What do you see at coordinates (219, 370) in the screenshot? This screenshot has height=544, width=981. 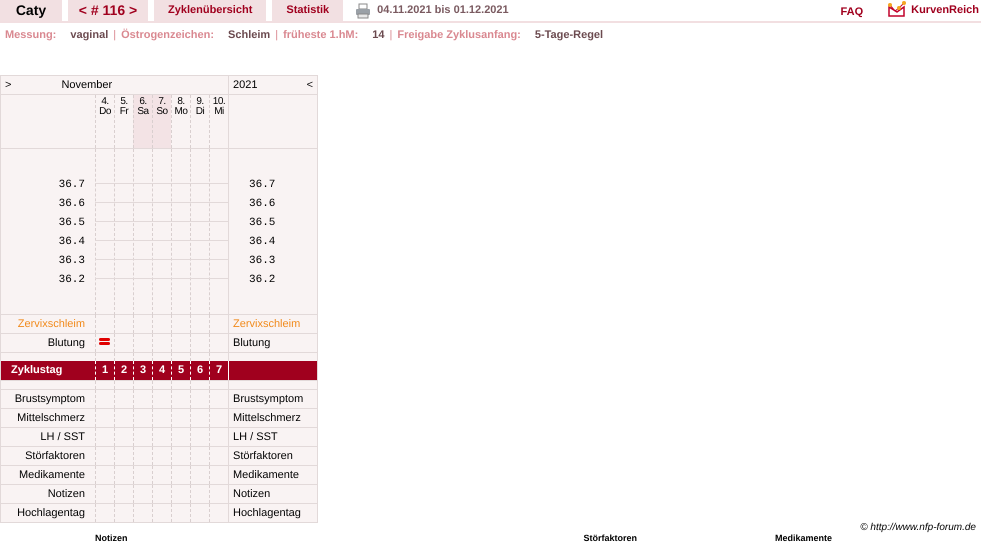 I see `cycle-day-number: 7` at bounding box center [219, 370].